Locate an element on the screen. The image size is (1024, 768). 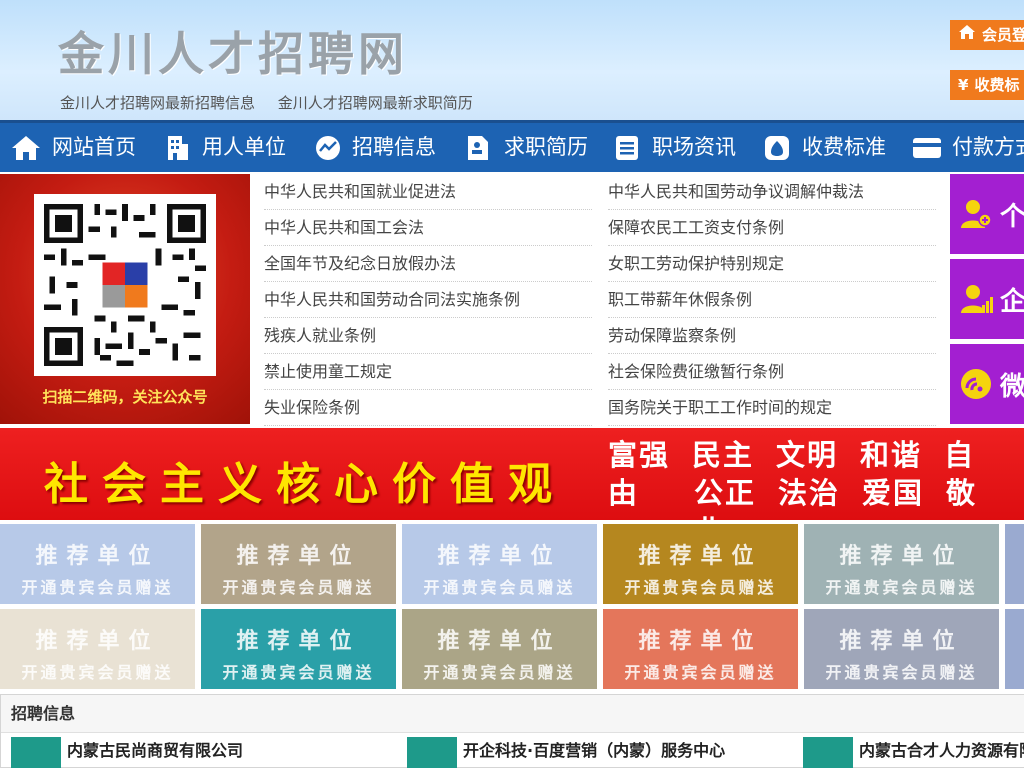
nav-label: 付款方式 is located at coordinates (988, 147).